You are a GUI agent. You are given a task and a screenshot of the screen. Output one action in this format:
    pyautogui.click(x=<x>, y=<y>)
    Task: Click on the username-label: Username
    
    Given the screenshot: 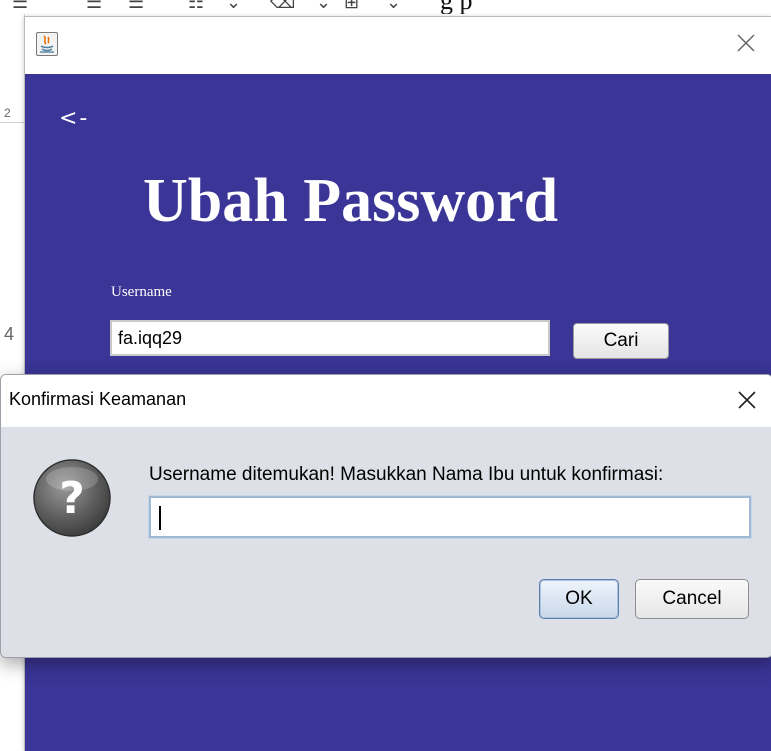 What is the action you would take?
    pyautogui.click(x=141, y=292)
    